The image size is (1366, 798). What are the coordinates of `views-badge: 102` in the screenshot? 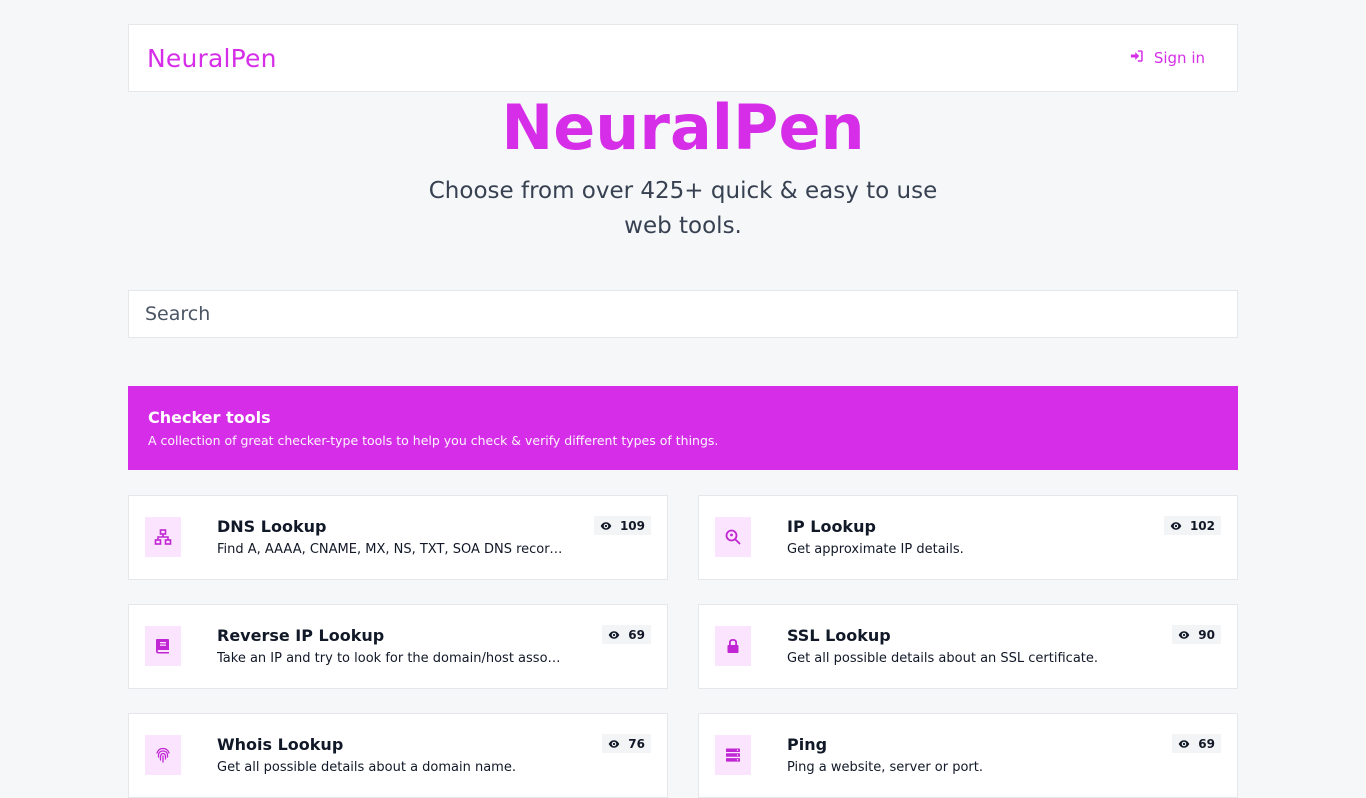 It's located at (1192, 525).